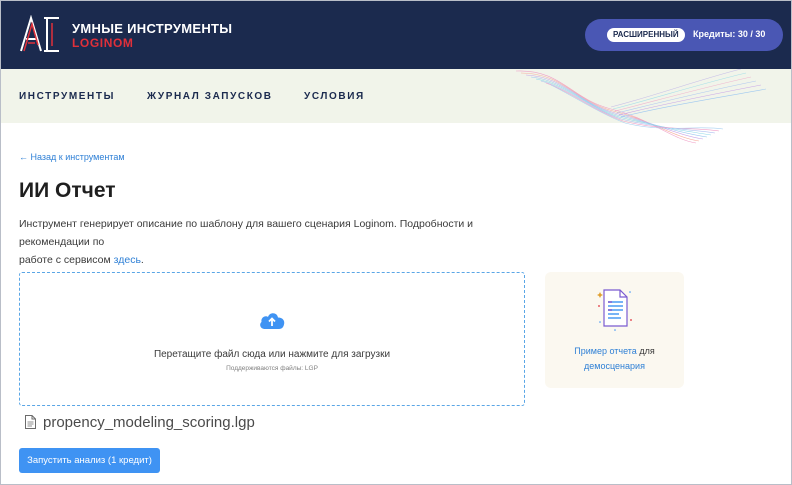 Image resolution: width=792 pixels, height=485 pixels. I want to click on description-line-2: работе с сервисом здесь., so click(274, 260).